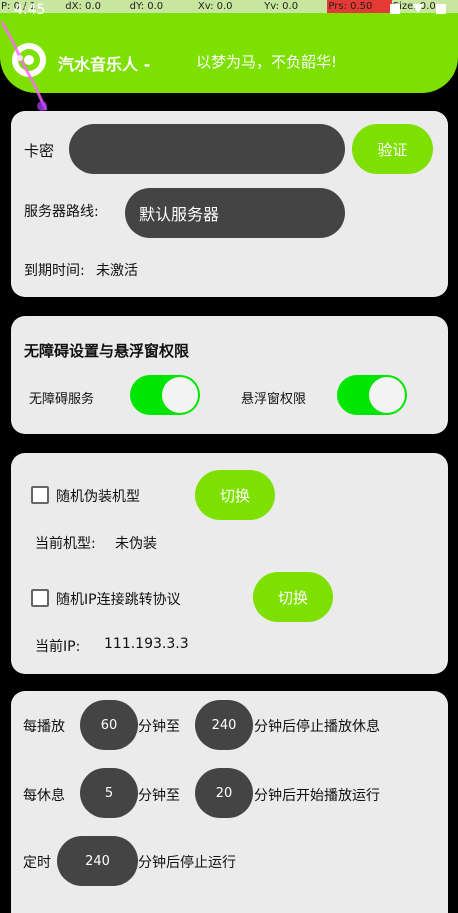 The image size is (458, 913). What do you see at coordinates (395, 9) in the screenshot?
I see `notification-icon` at bounding box center [395, 9].